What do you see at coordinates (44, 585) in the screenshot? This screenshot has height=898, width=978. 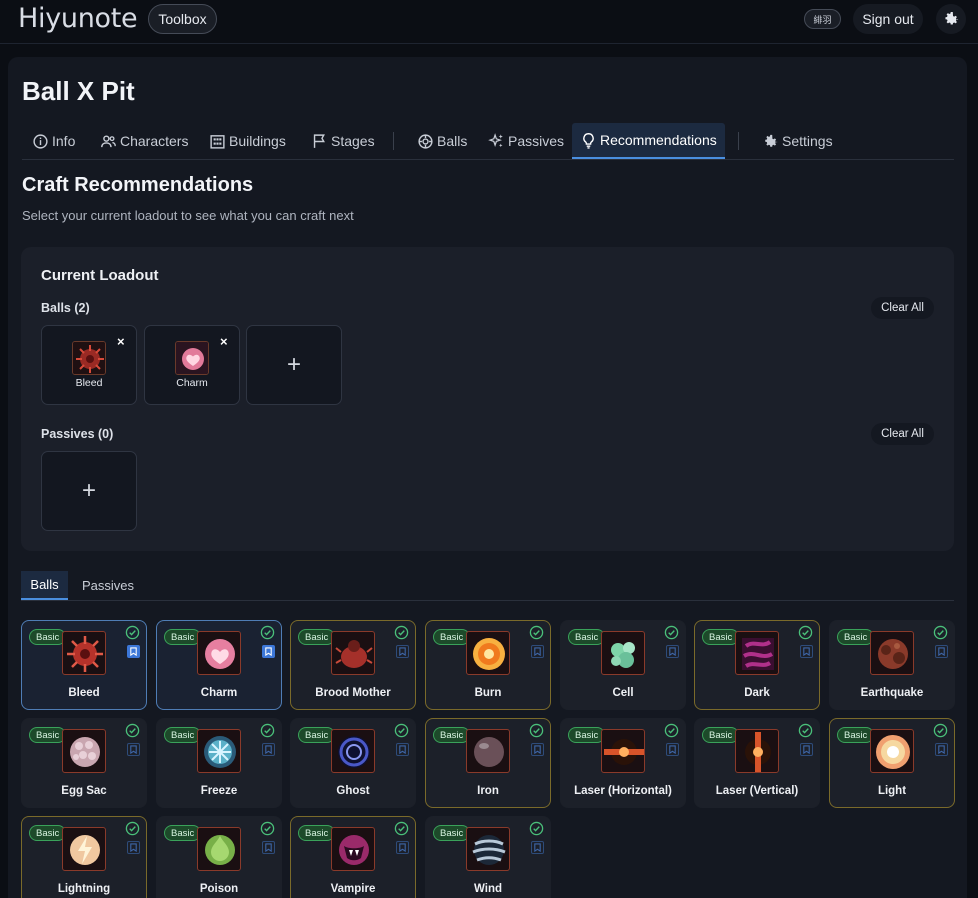 I see `subtab-balls: Balls` at bounding box center [44, 585].